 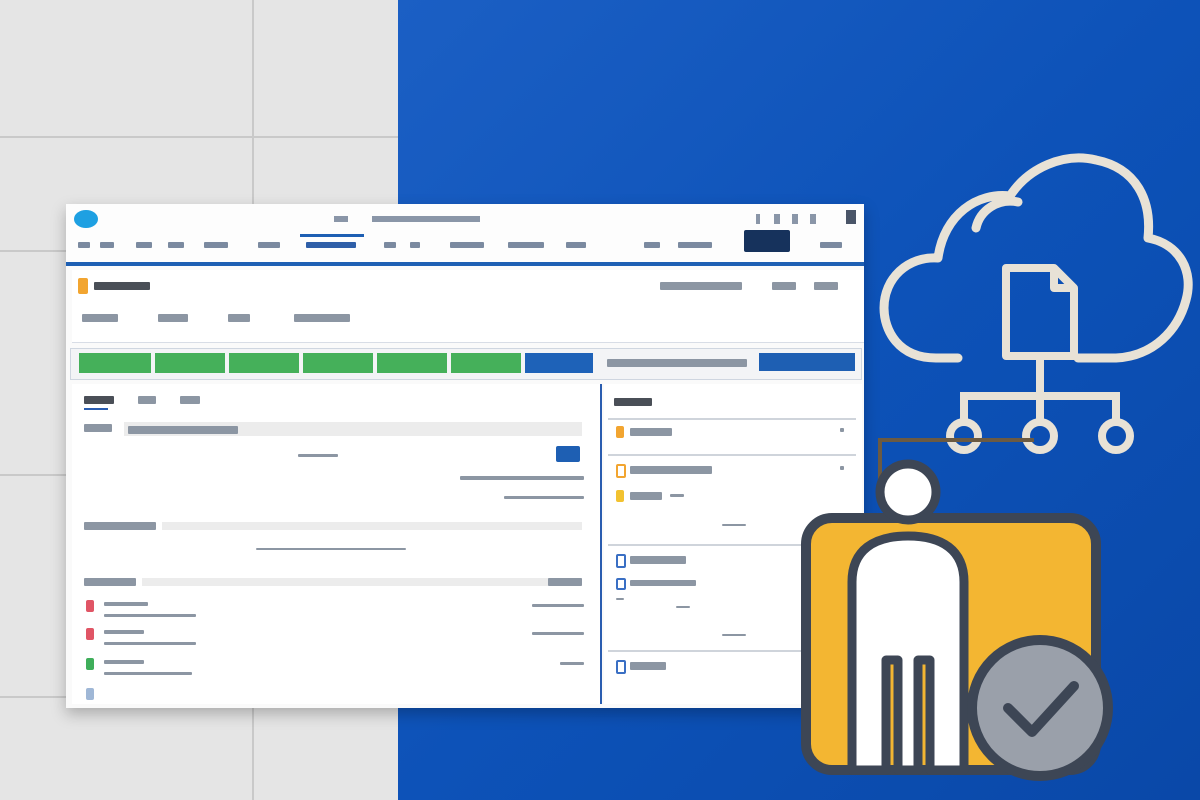 What do you see at coordinates (621, 471) in the screenshot?
I see `opportunities-icon` at bounding box center [621, 471].